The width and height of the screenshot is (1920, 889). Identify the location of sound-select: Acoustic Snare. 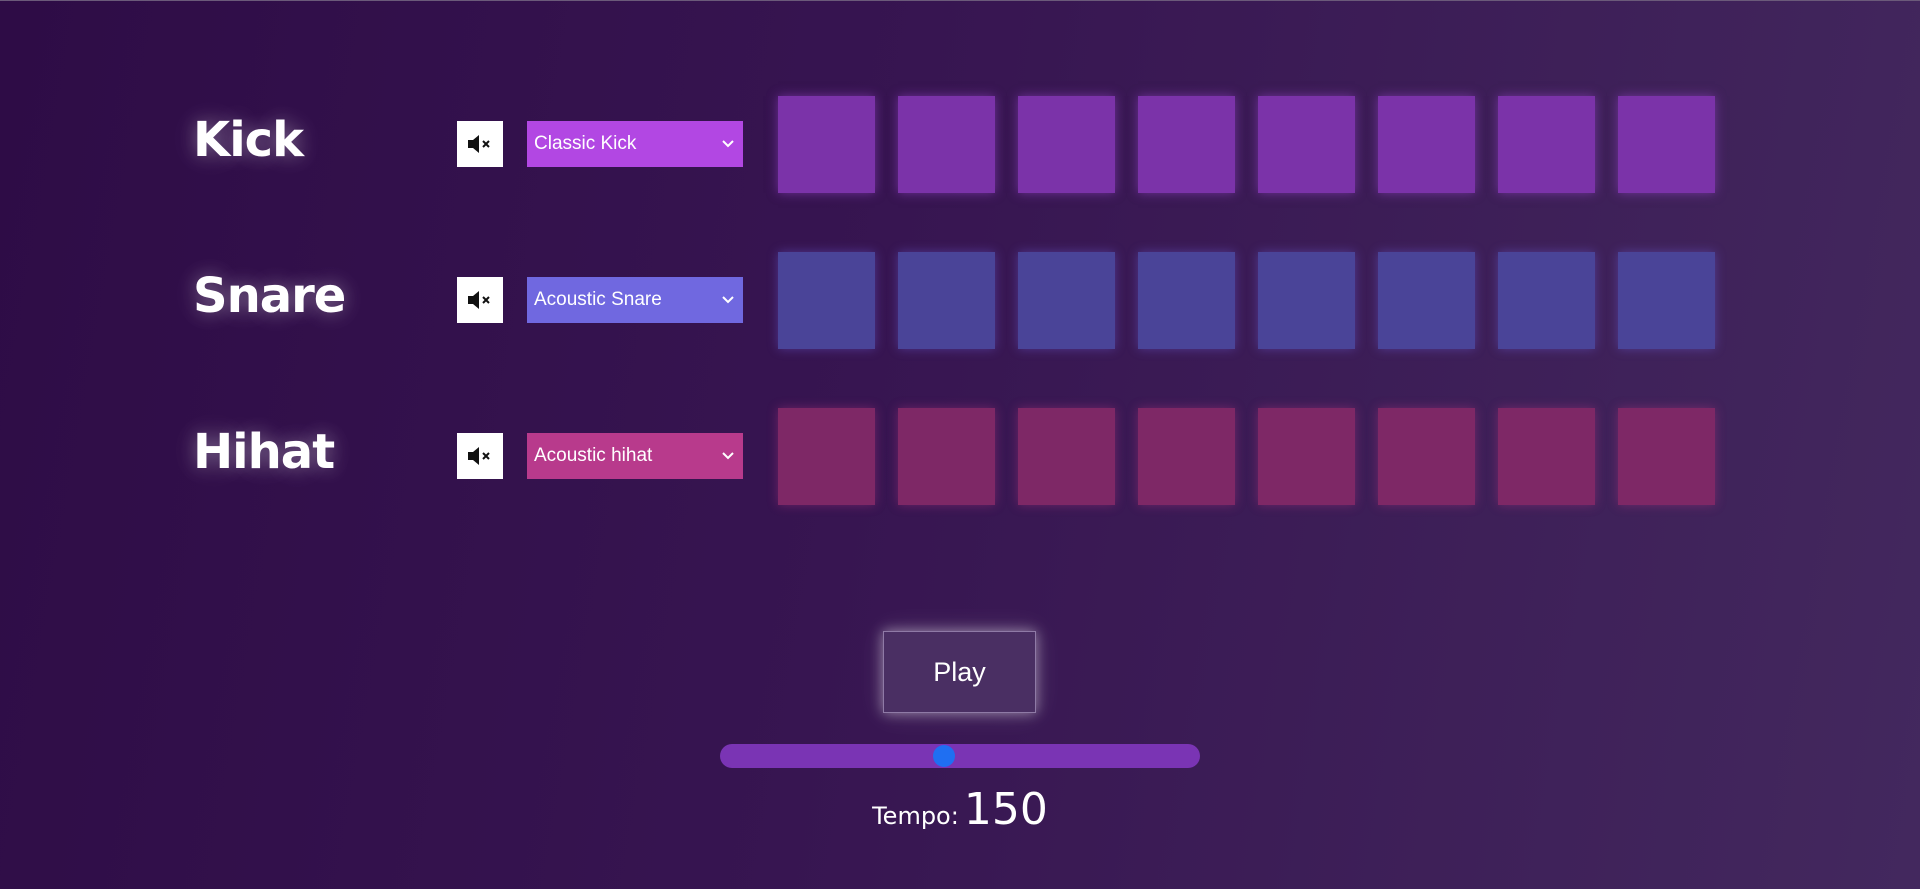
(635, 300).